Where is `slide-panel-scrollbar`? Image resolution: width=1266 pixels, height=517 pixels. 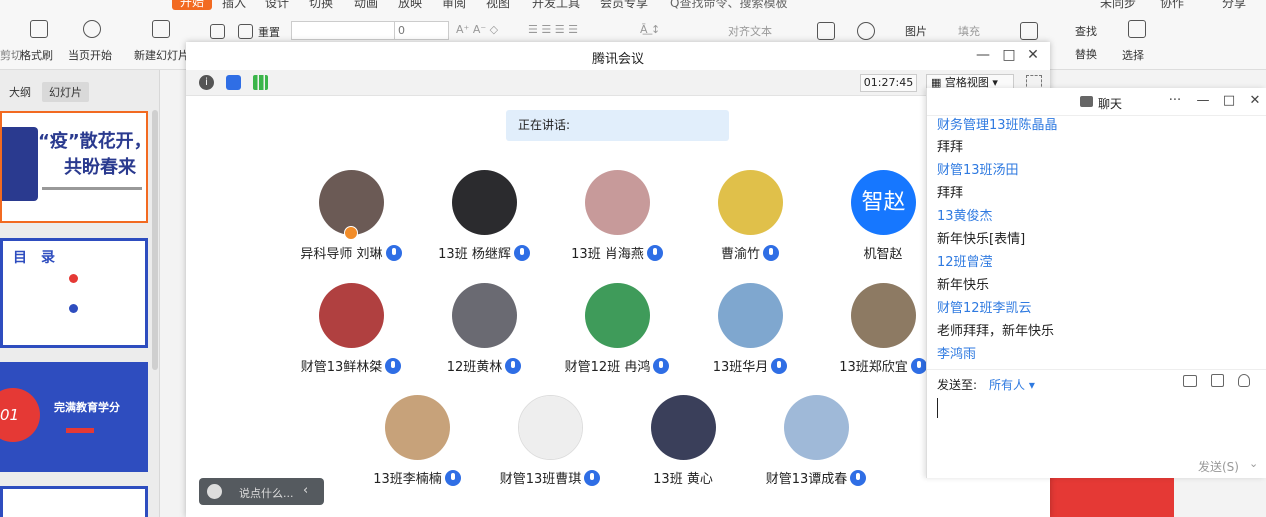
slide-panel-scrollbar is located at coordinates (155, 240).